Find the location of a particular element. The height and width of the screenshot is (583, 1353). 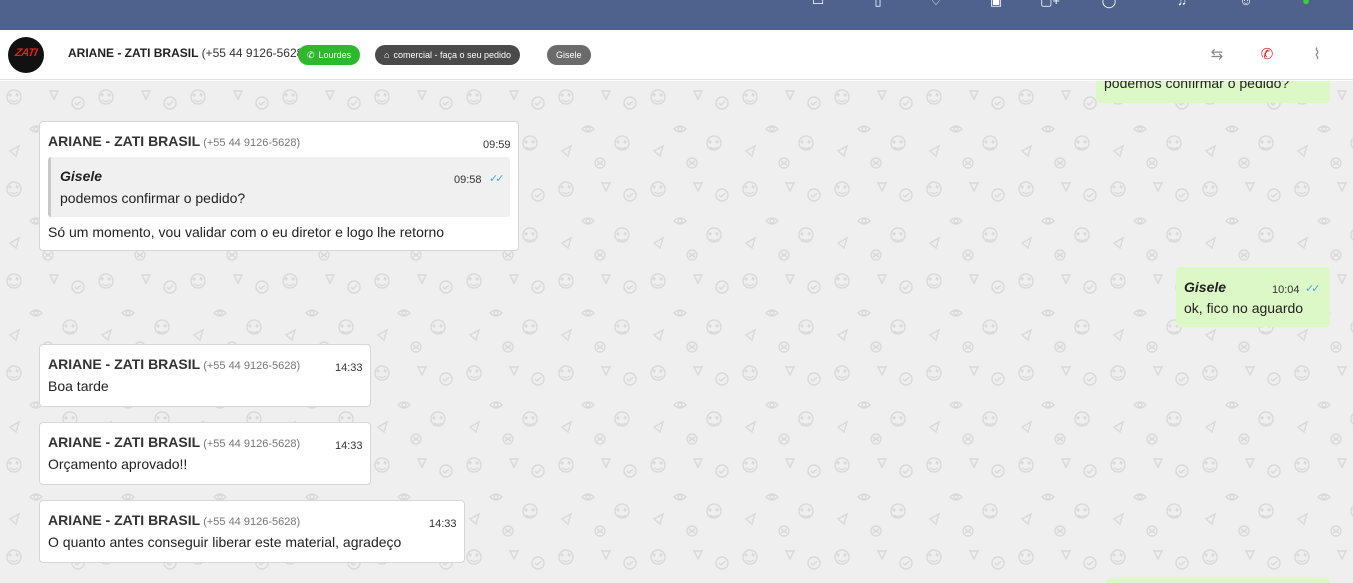

message-bubble-outgoing: podemos confirmar o pedido? is located at coordinates (1213, 92).